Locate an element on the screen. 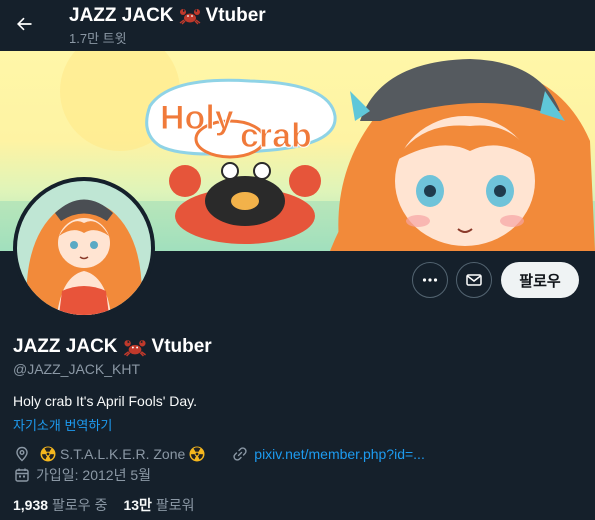 This screenshot has height=520, width=595. logo-text-holy: Holy is located at coordinates (197, 118).